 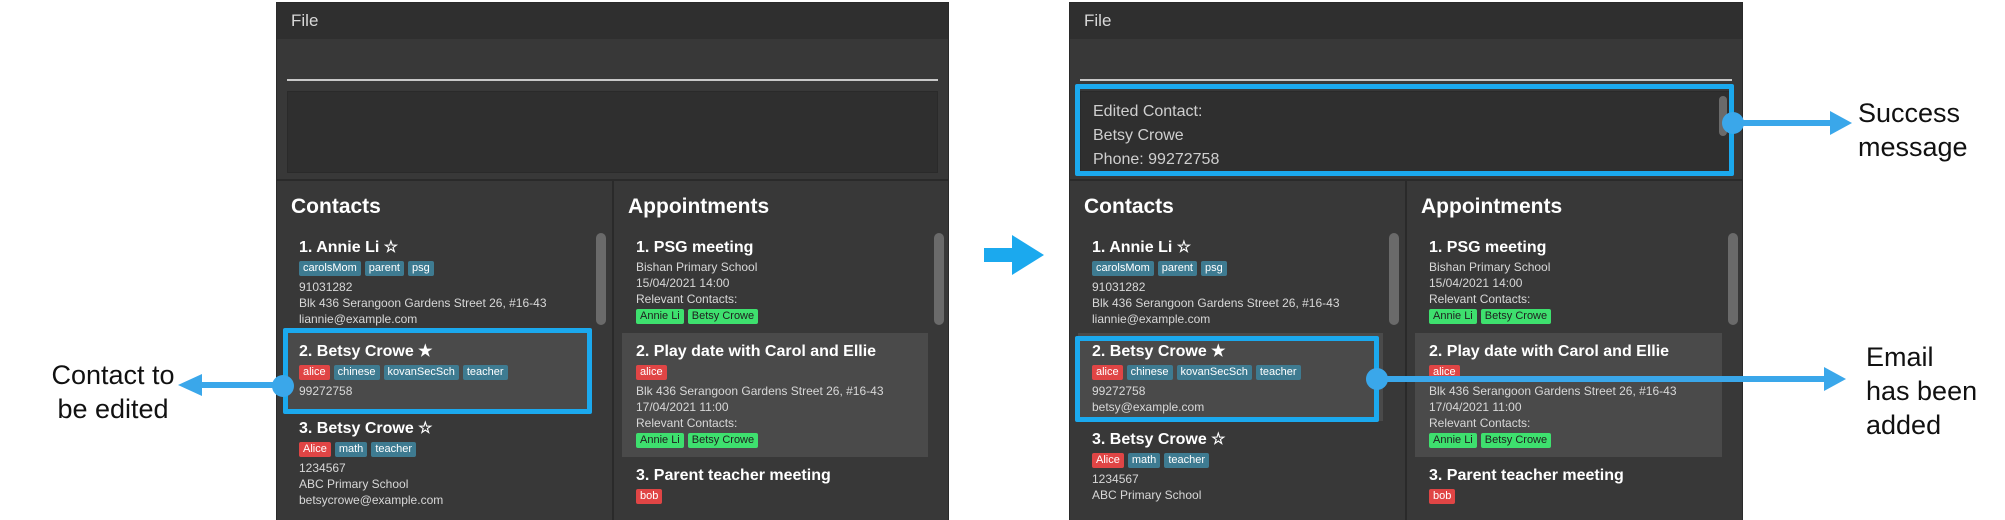 I want to click on tag: bob, so click(x=649, y=496).